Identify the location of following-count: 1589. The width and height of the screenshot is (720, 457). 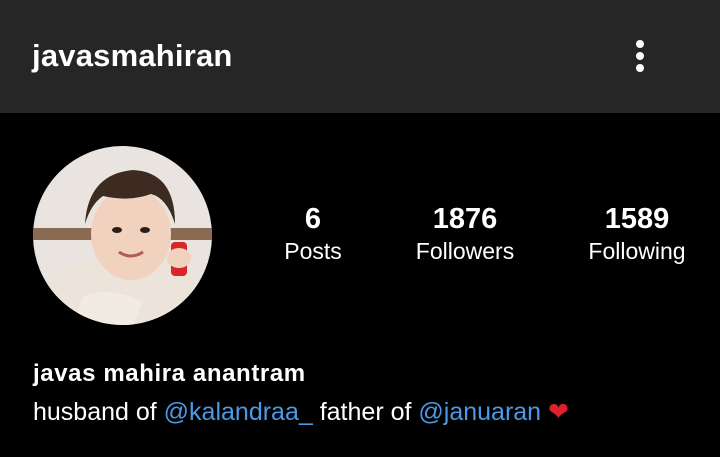
(637, 219).